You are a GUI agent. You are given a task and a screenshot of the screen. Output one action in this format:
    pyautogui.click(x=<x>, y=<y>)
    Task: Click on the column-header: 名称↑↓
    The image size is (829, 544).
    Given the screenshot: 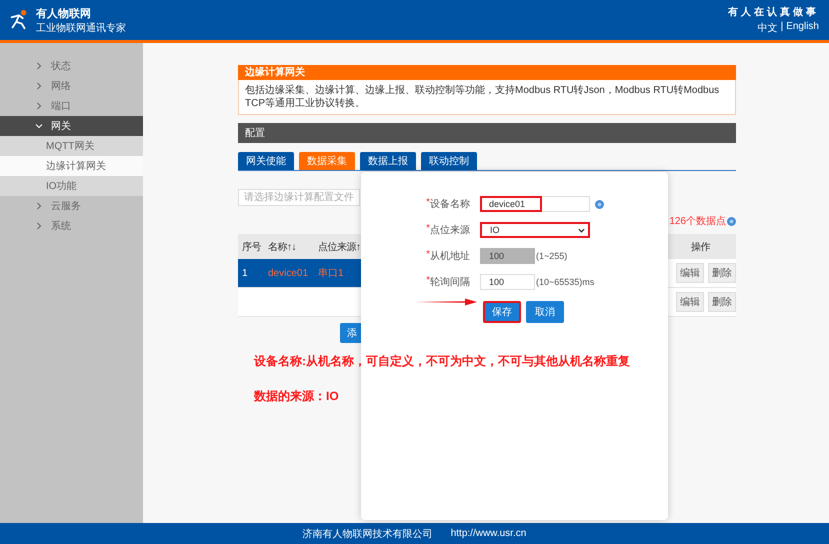 What is the action you would take?
    pyautogui.click(x=291, y=246)
    